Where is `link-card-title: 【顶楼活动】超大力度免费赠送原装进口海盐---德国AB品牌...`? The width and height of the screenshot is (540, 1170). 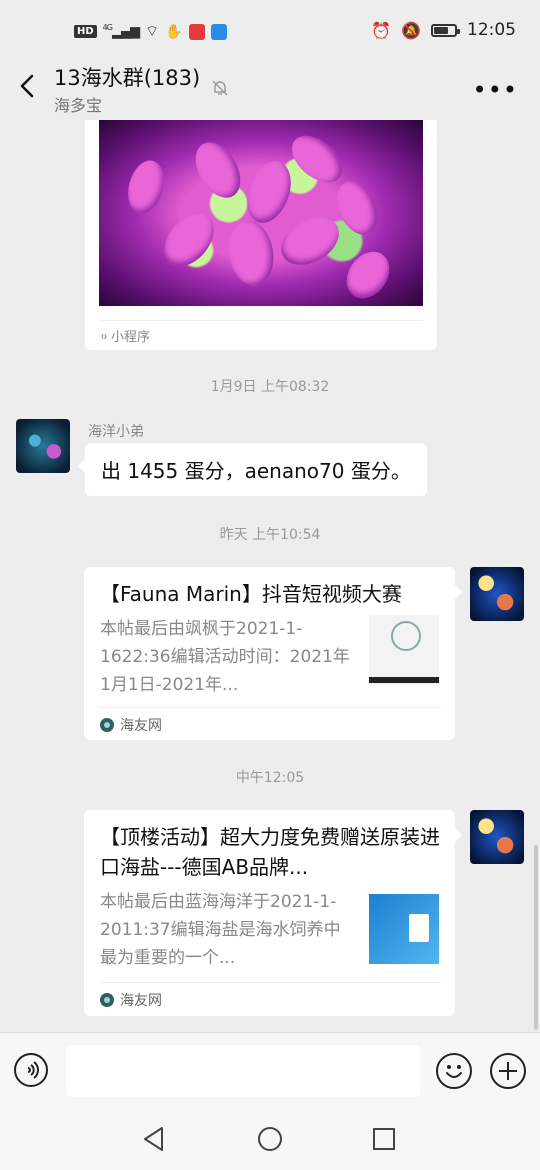 link-card-title: 【顶楼活动】超大力度免费赠送原装进口海盐---德国AB品牌... is located at coordinates (270, 852).